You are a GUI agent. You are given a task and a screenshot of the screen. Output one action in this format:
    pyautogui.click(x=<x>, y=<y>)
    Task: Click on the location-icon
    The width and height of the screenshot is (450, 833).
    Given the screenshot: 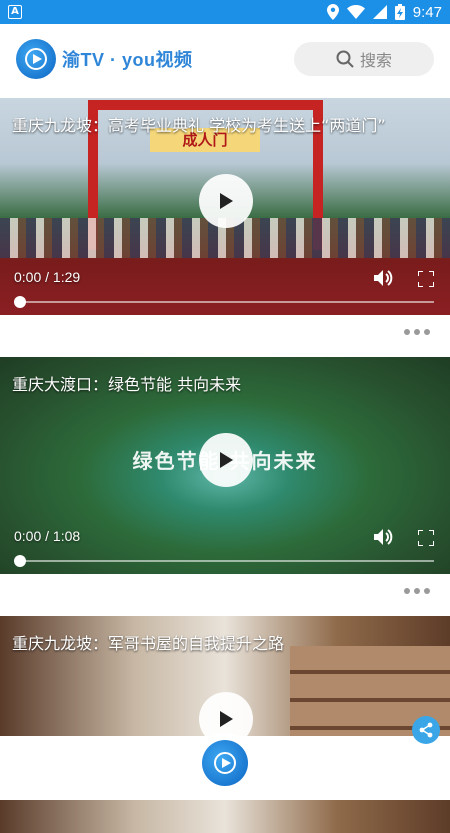 What is the action you would take?
    pyautogui.click(x=332, y=12)
    